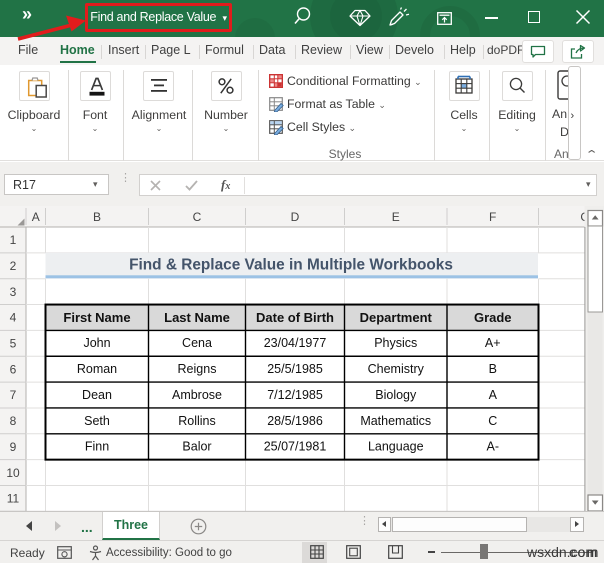  What do you see at coordinates (295, 317) in the screenshot?
I see `svg-text: Date of Birth` at bounding box center [295, 317].